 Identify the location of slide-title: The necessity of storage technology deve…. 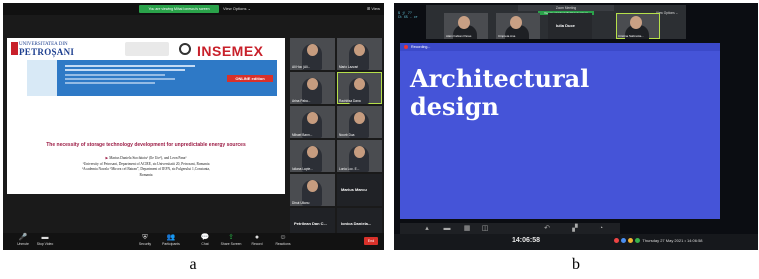
(146, 145).